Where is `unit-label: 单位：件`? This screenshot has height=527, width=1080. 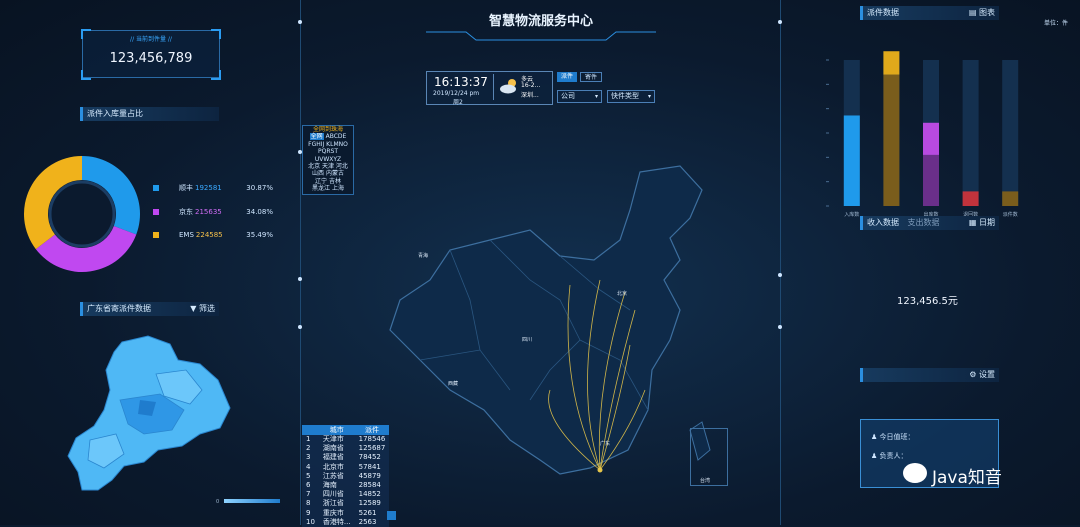
unit-label: 单位：件 is located at coordinates (1056, 23).